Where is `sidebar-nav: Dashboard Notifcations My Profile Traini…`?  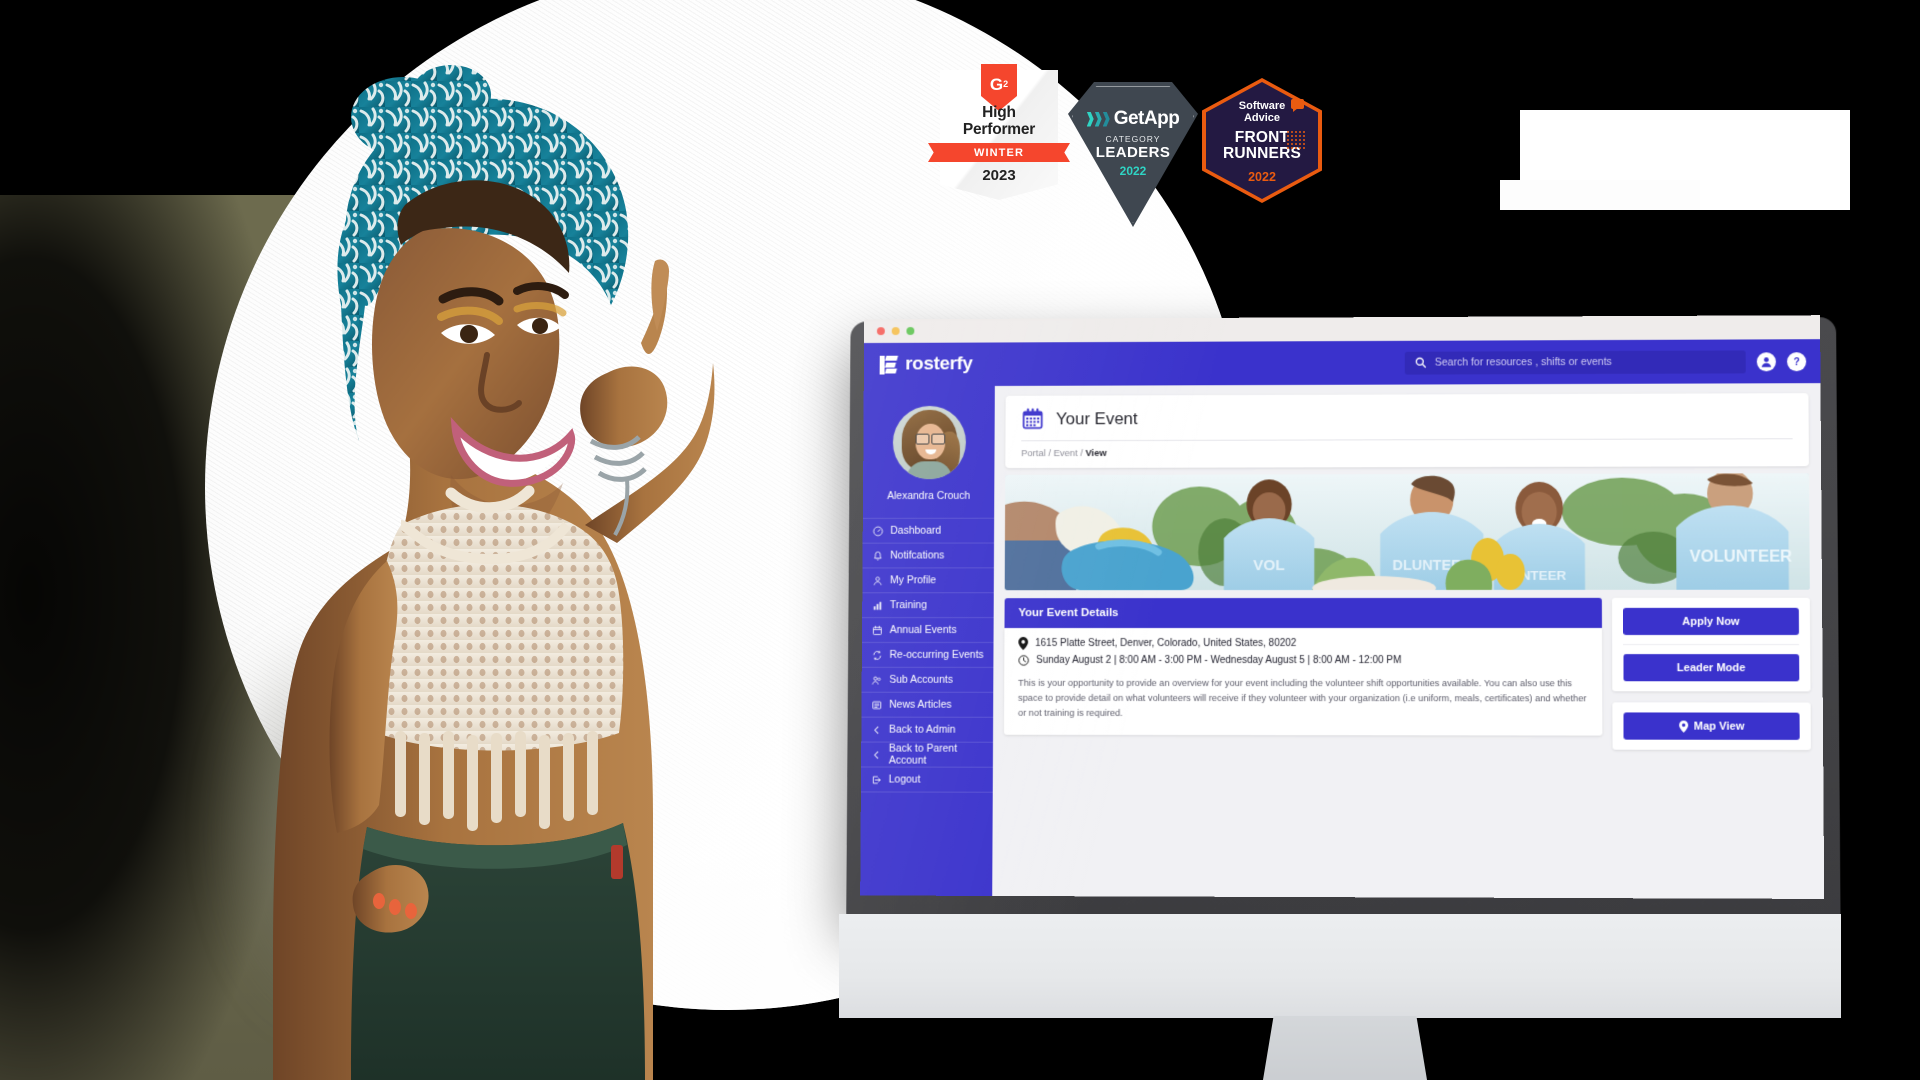
sidebar-nav: Dashboard Notifcations My Profile Traini… is located at coordinates (927, 655).